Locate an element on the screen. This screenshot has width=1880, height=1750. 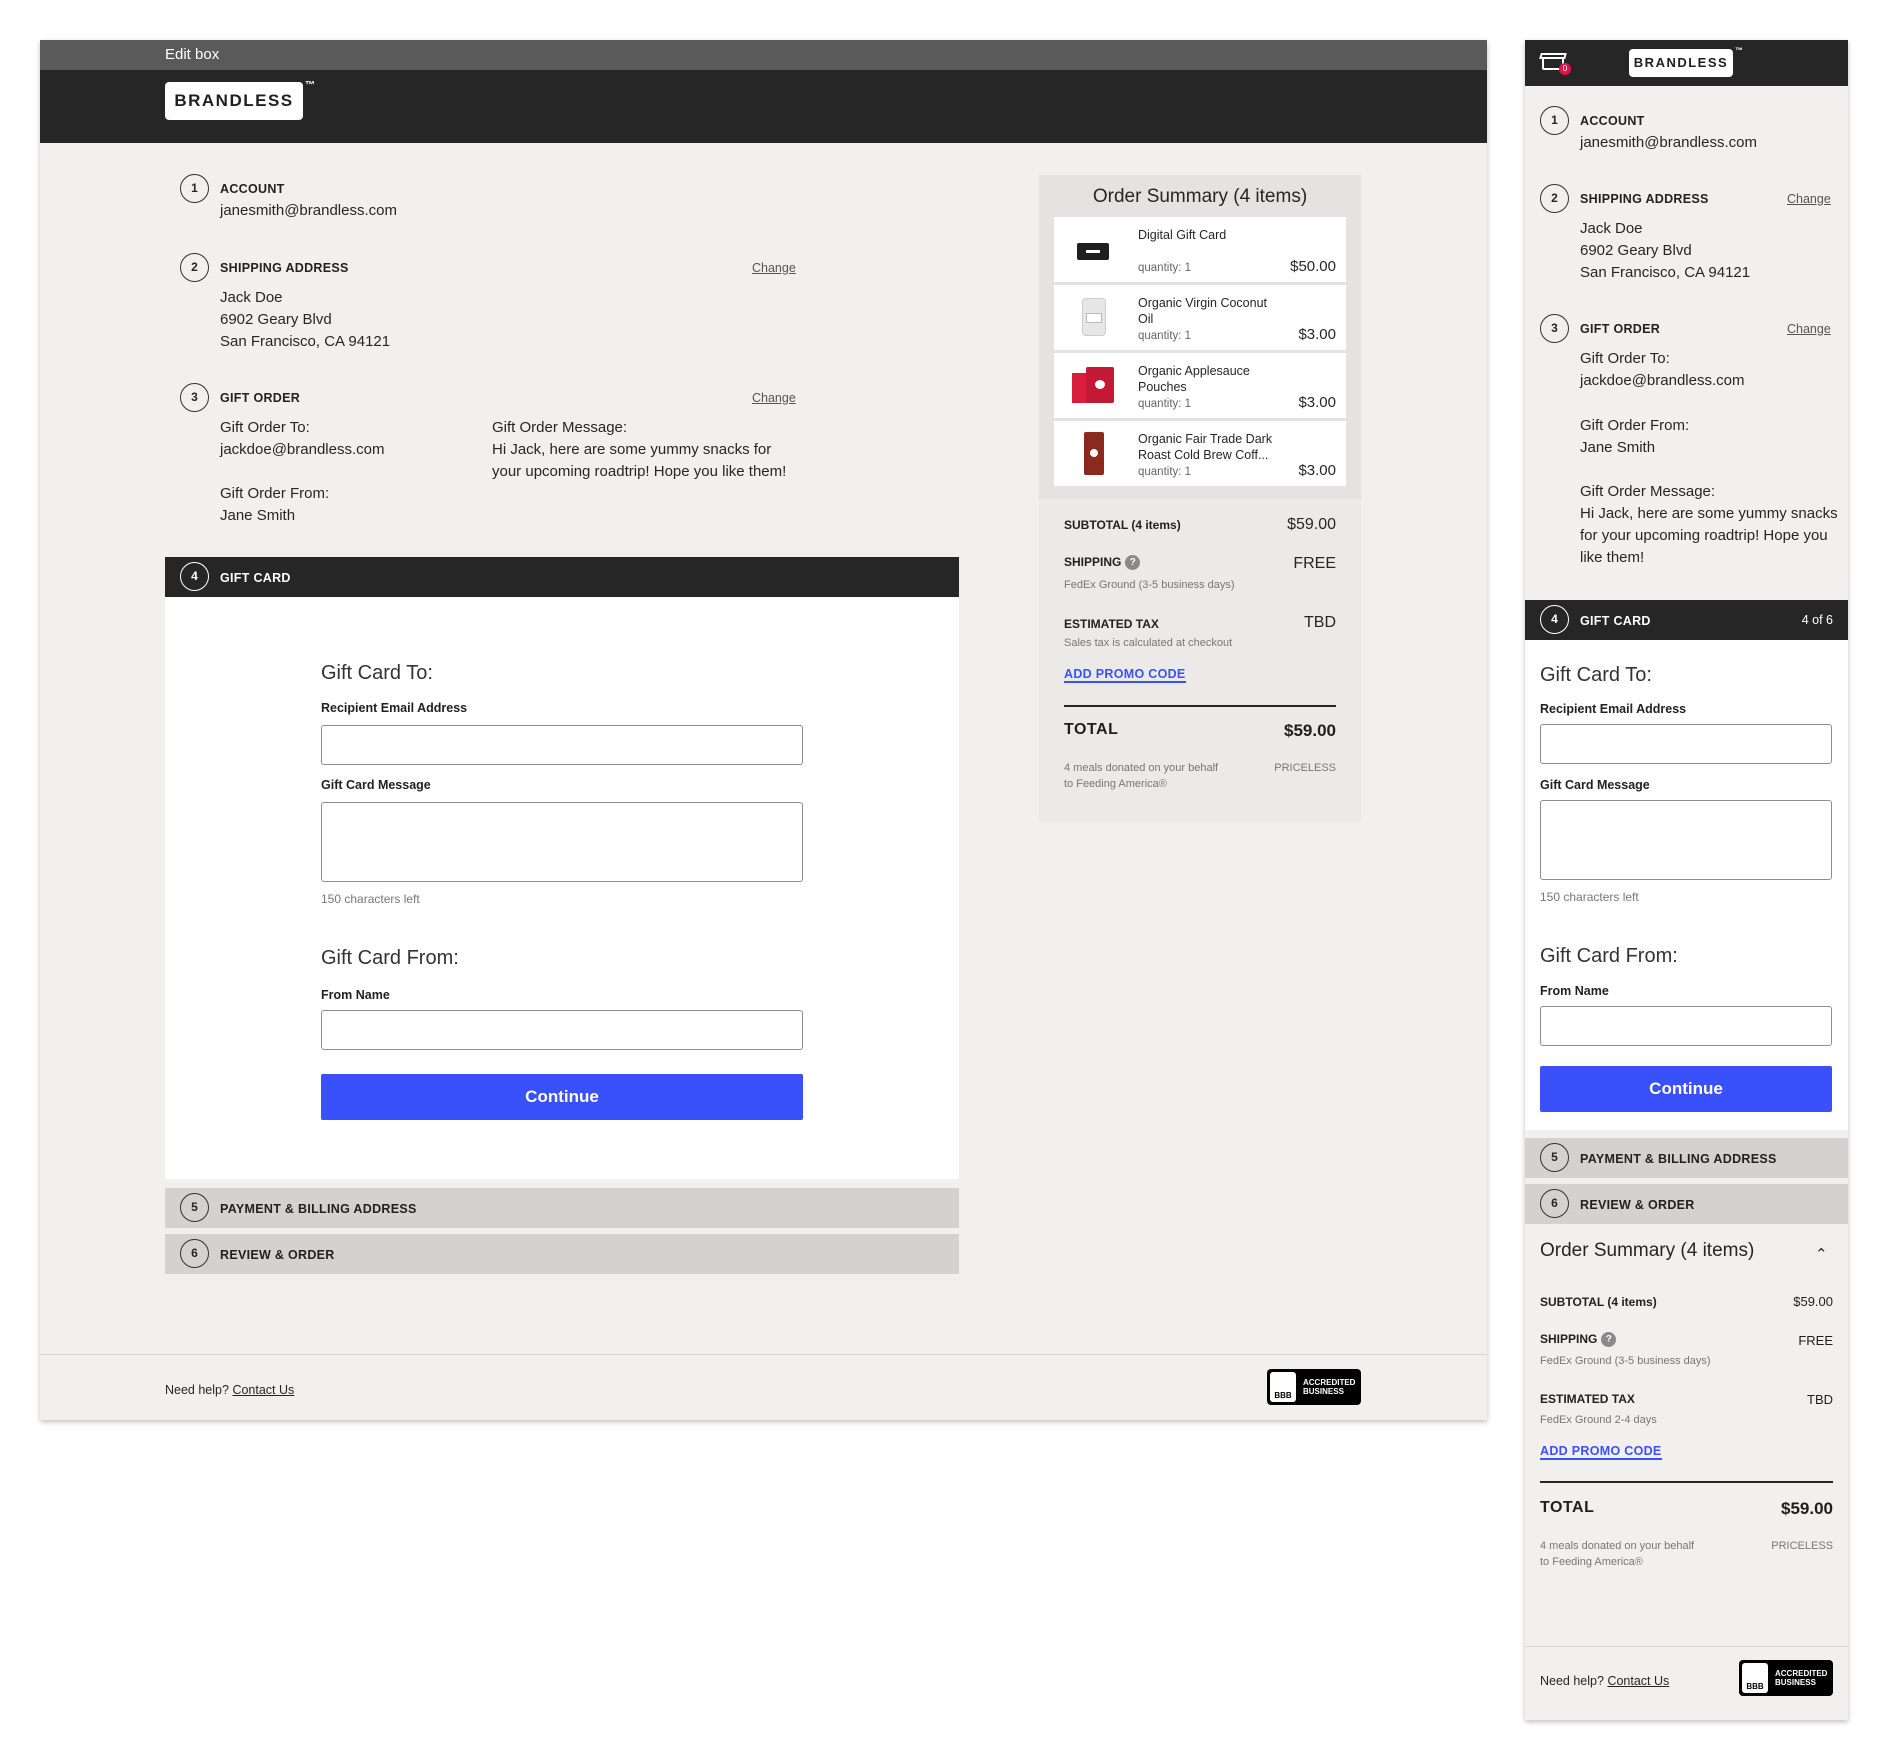
bbb-text-line2: BUSINESS is located at coordinates (1795, 1682).